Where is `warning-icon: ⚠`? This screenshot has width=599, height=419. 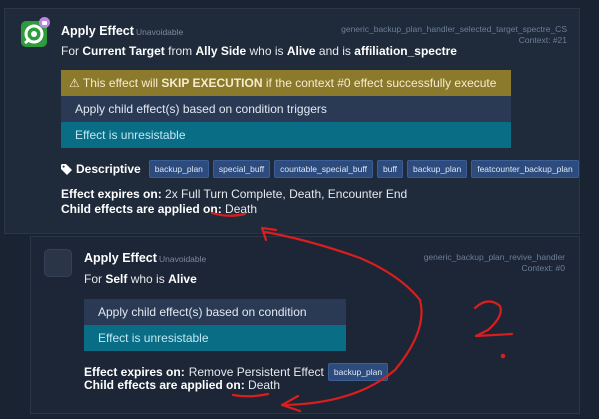
warning-icon: ⚠ is located at coordinates (74, 83).